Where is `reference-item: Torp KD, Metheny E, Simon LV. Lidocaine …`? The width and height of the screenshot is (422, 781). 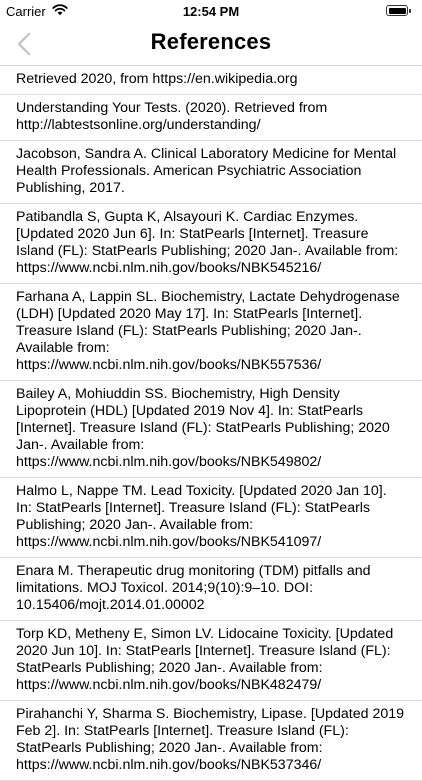 reference-item: Torp KD, Metheny E, Simon LV. Lidocaine … is located at coordinates (211, 661).